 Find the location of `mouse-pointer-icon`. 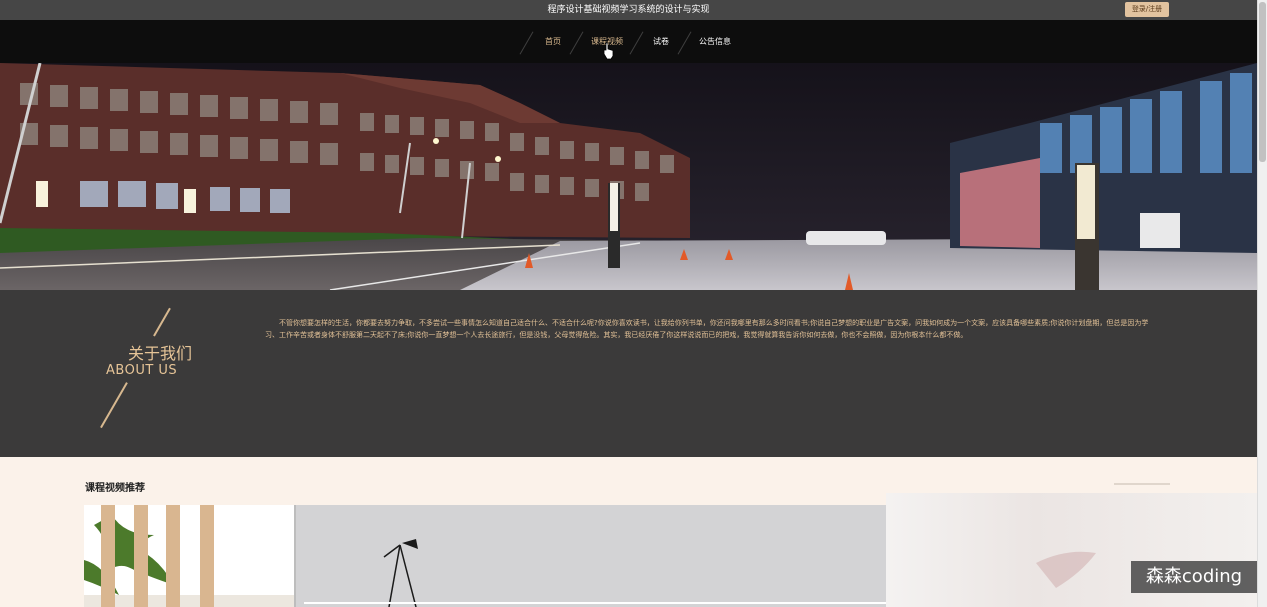

mouse-pointer-icon is located at coordinates (608, 51).